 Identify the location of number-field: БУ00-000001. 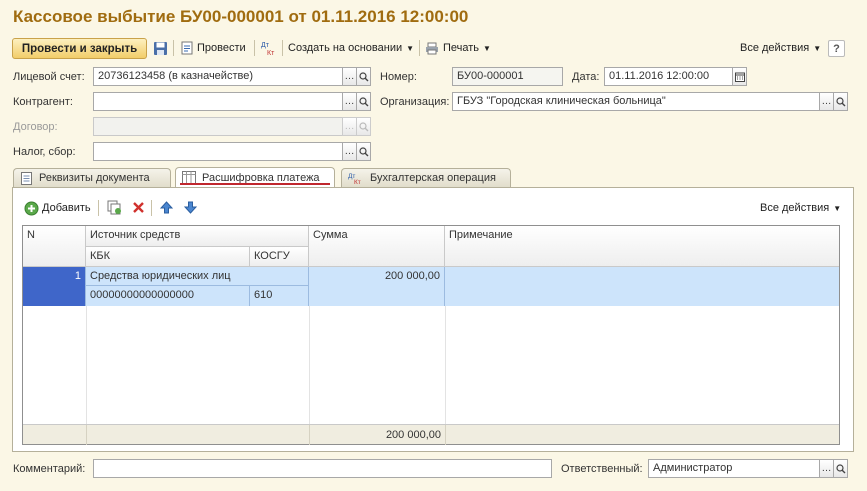
(507, 76).